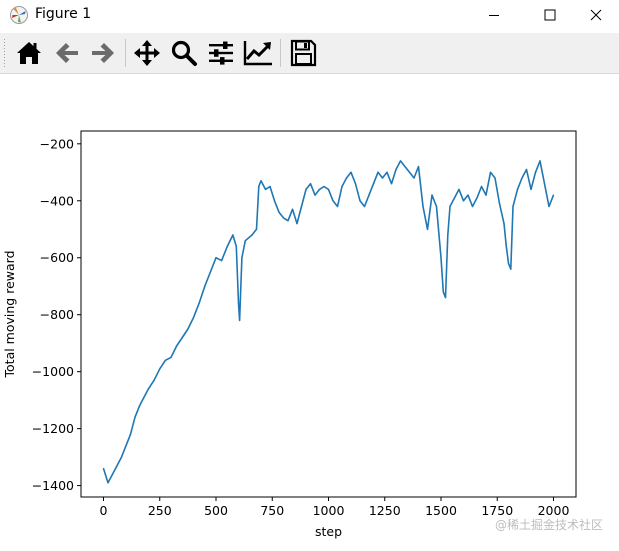  Describe the element at coordinates (303, 53) in the screenshot. I see `save-button` at that location.